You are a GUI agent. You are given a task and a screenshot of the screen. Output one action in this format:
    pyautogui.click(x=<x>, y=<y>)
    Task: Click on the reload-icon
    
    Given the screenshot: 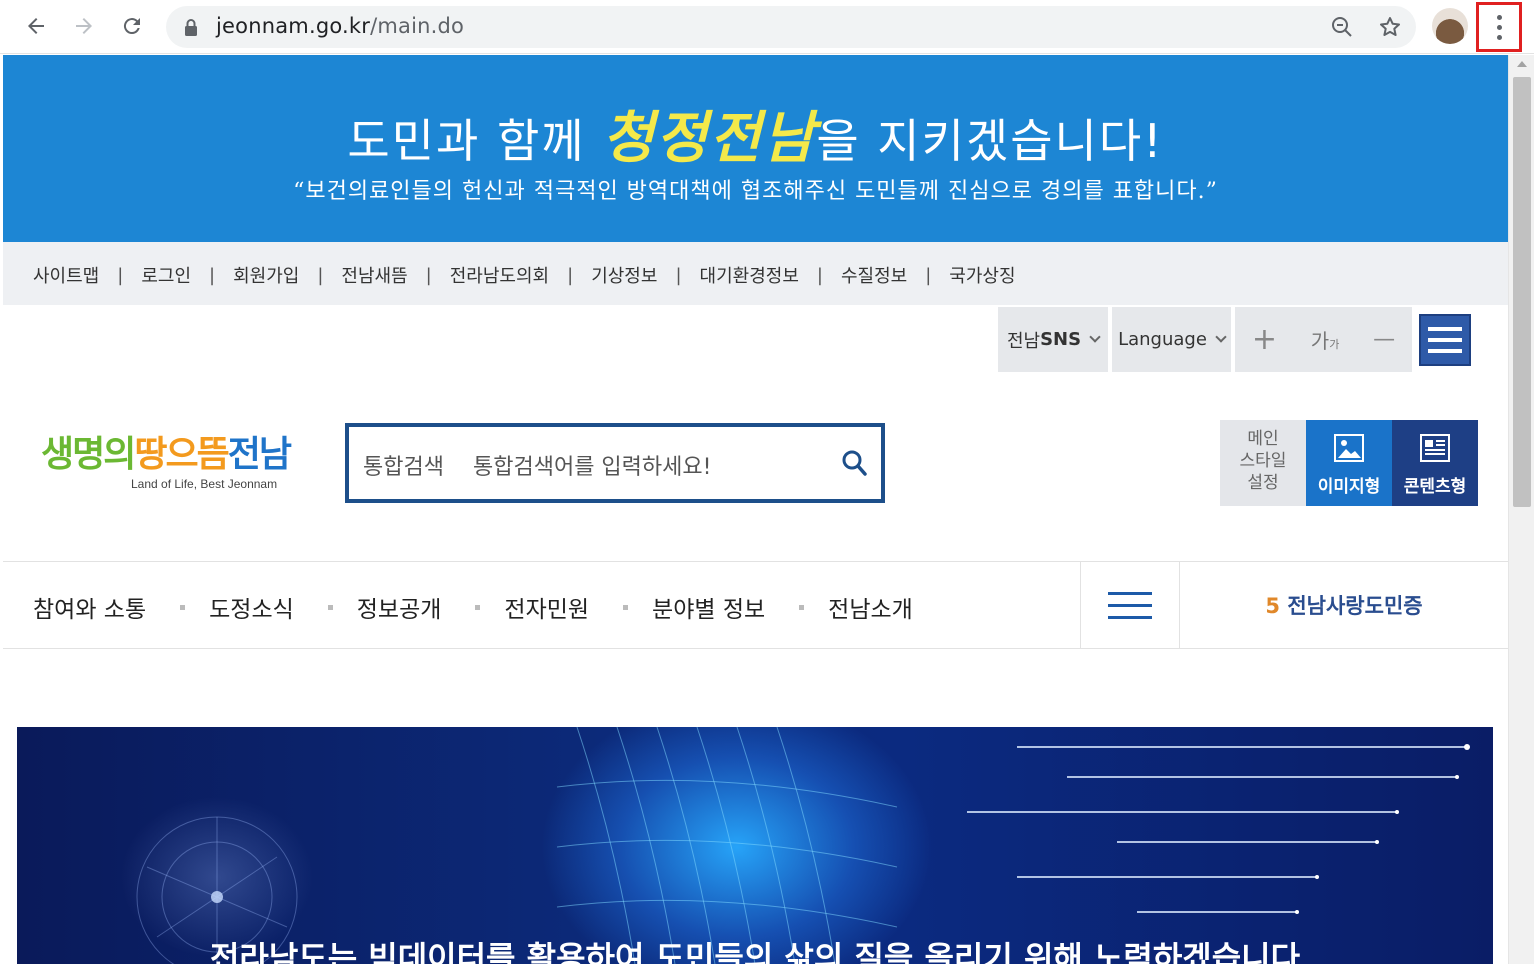 What is the action you would take?
    pyautogui.click(x=132, y=26)
    